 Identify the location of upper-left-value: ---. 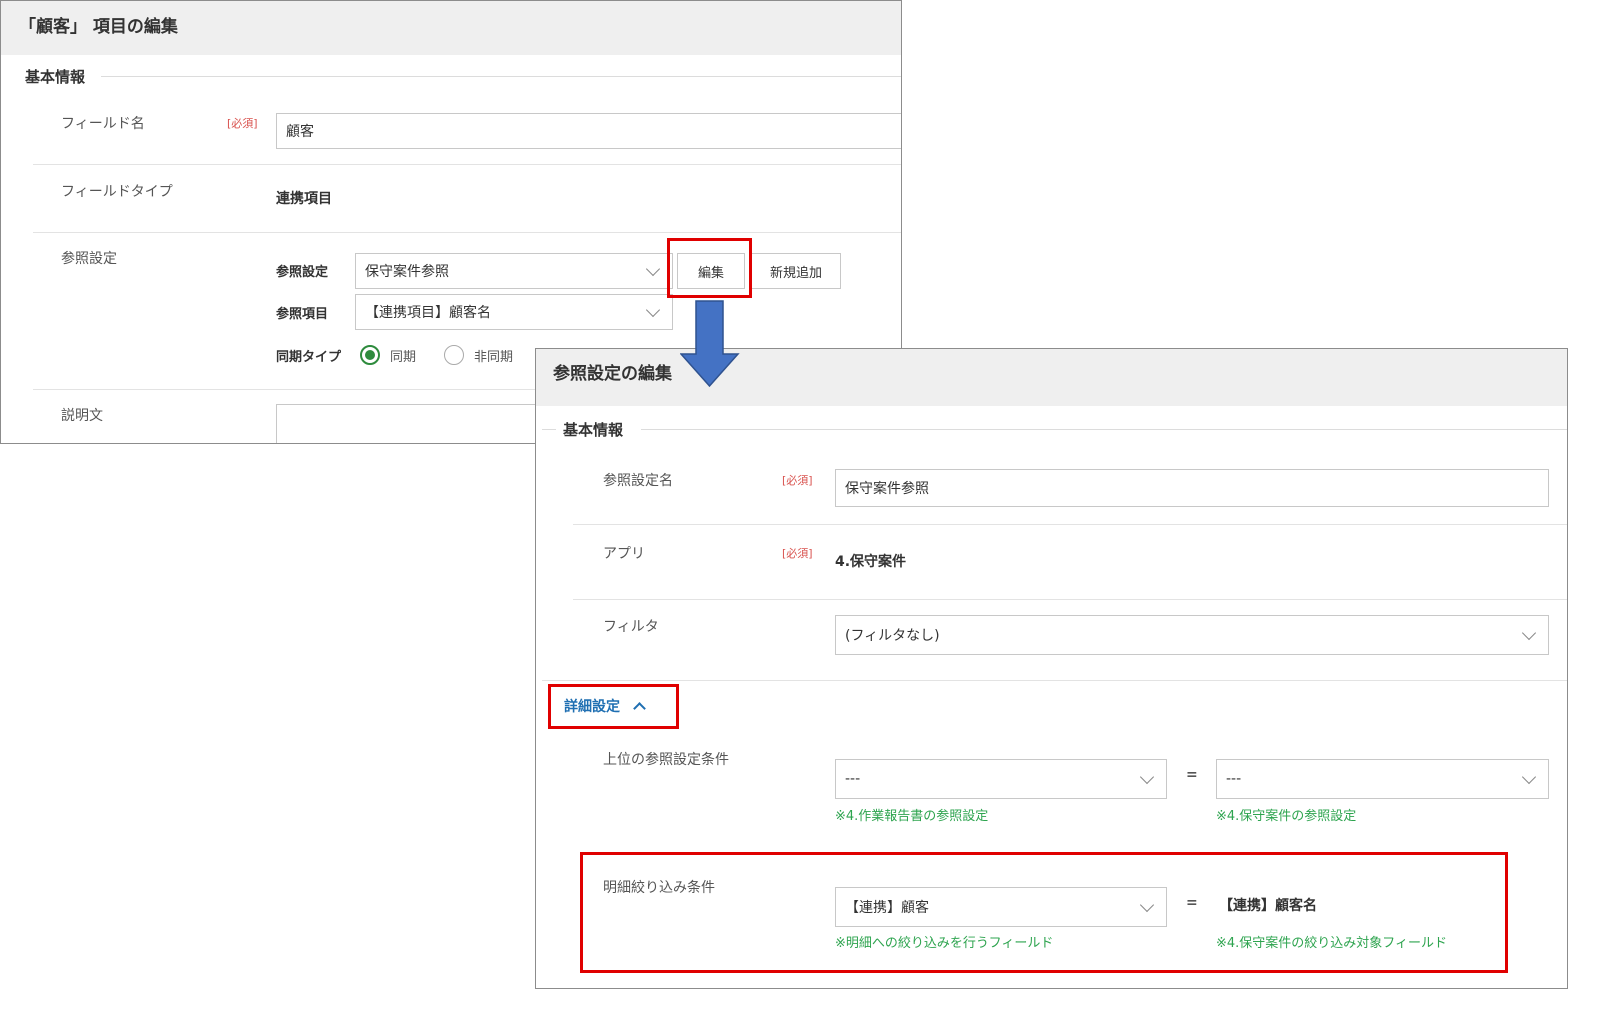
(853, 779).